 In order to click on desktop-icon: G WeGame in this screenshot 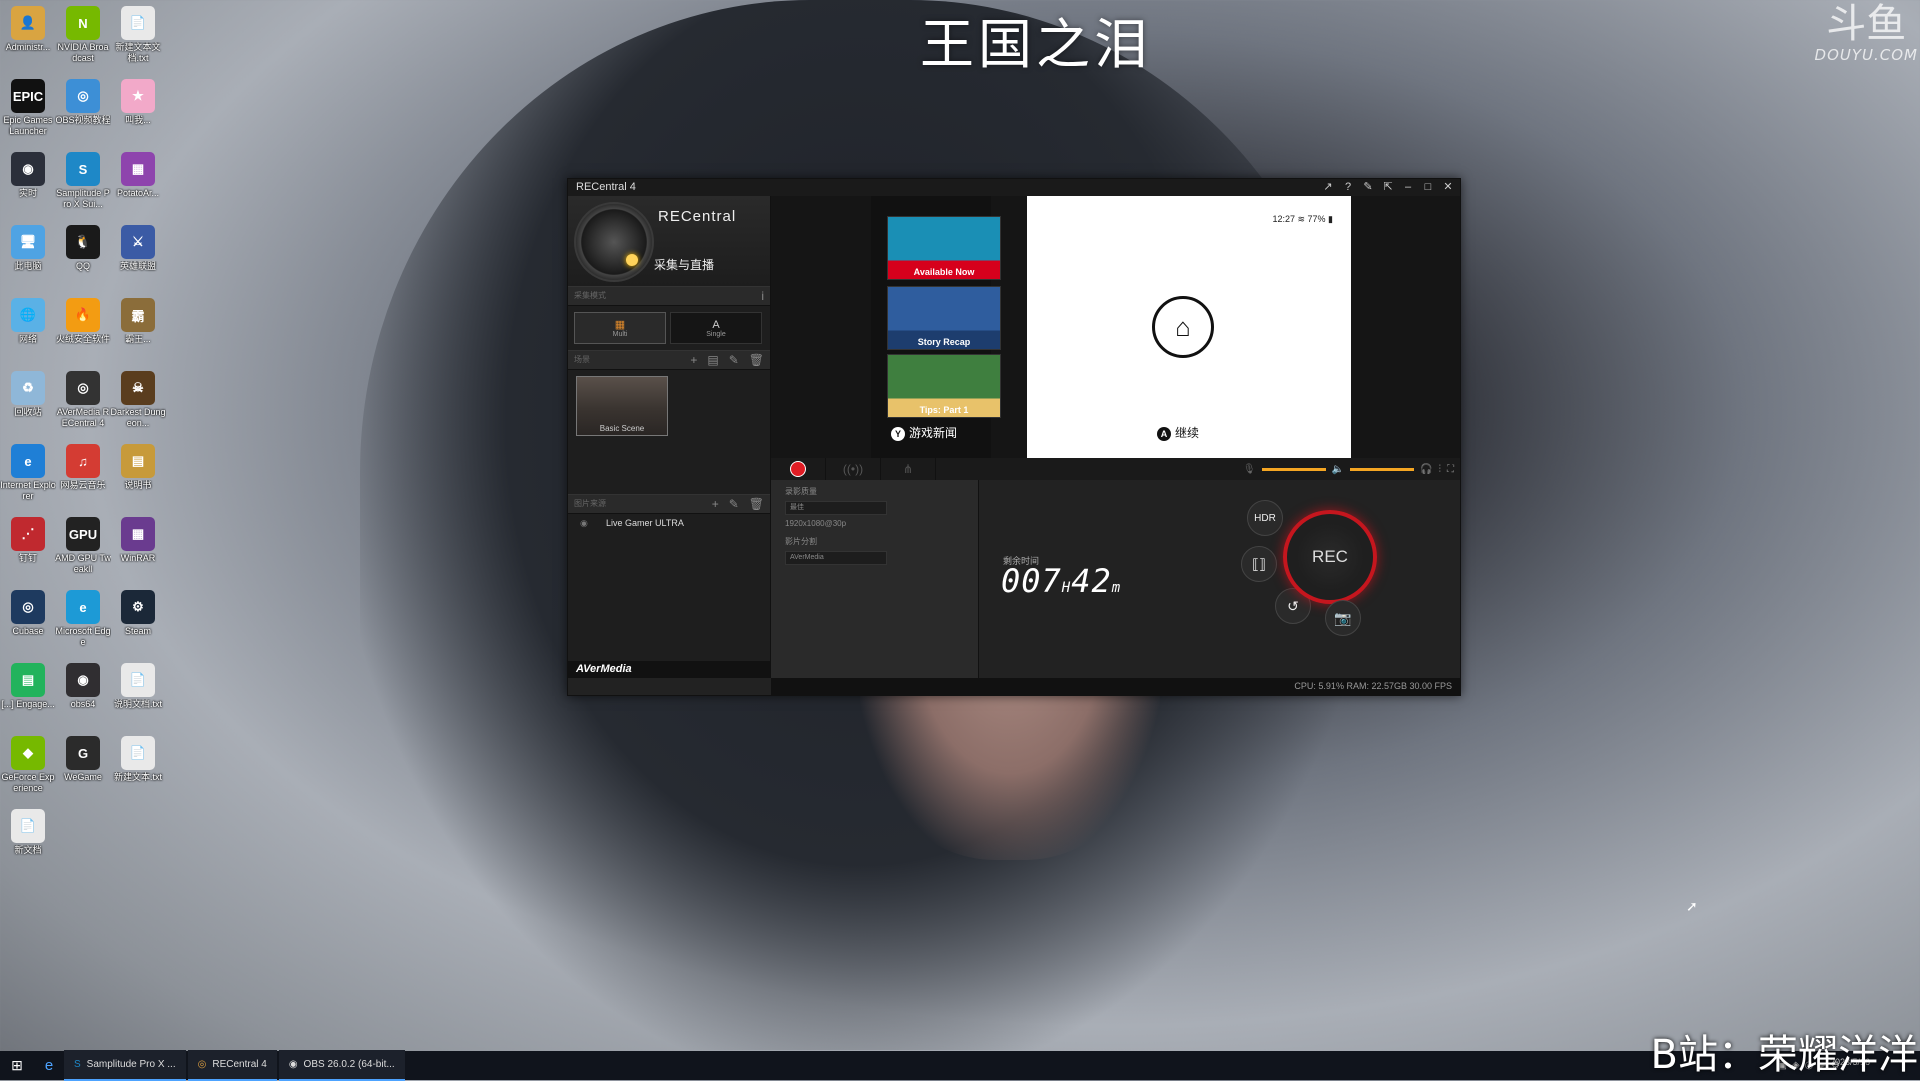, I will do `click(83, 764)`.